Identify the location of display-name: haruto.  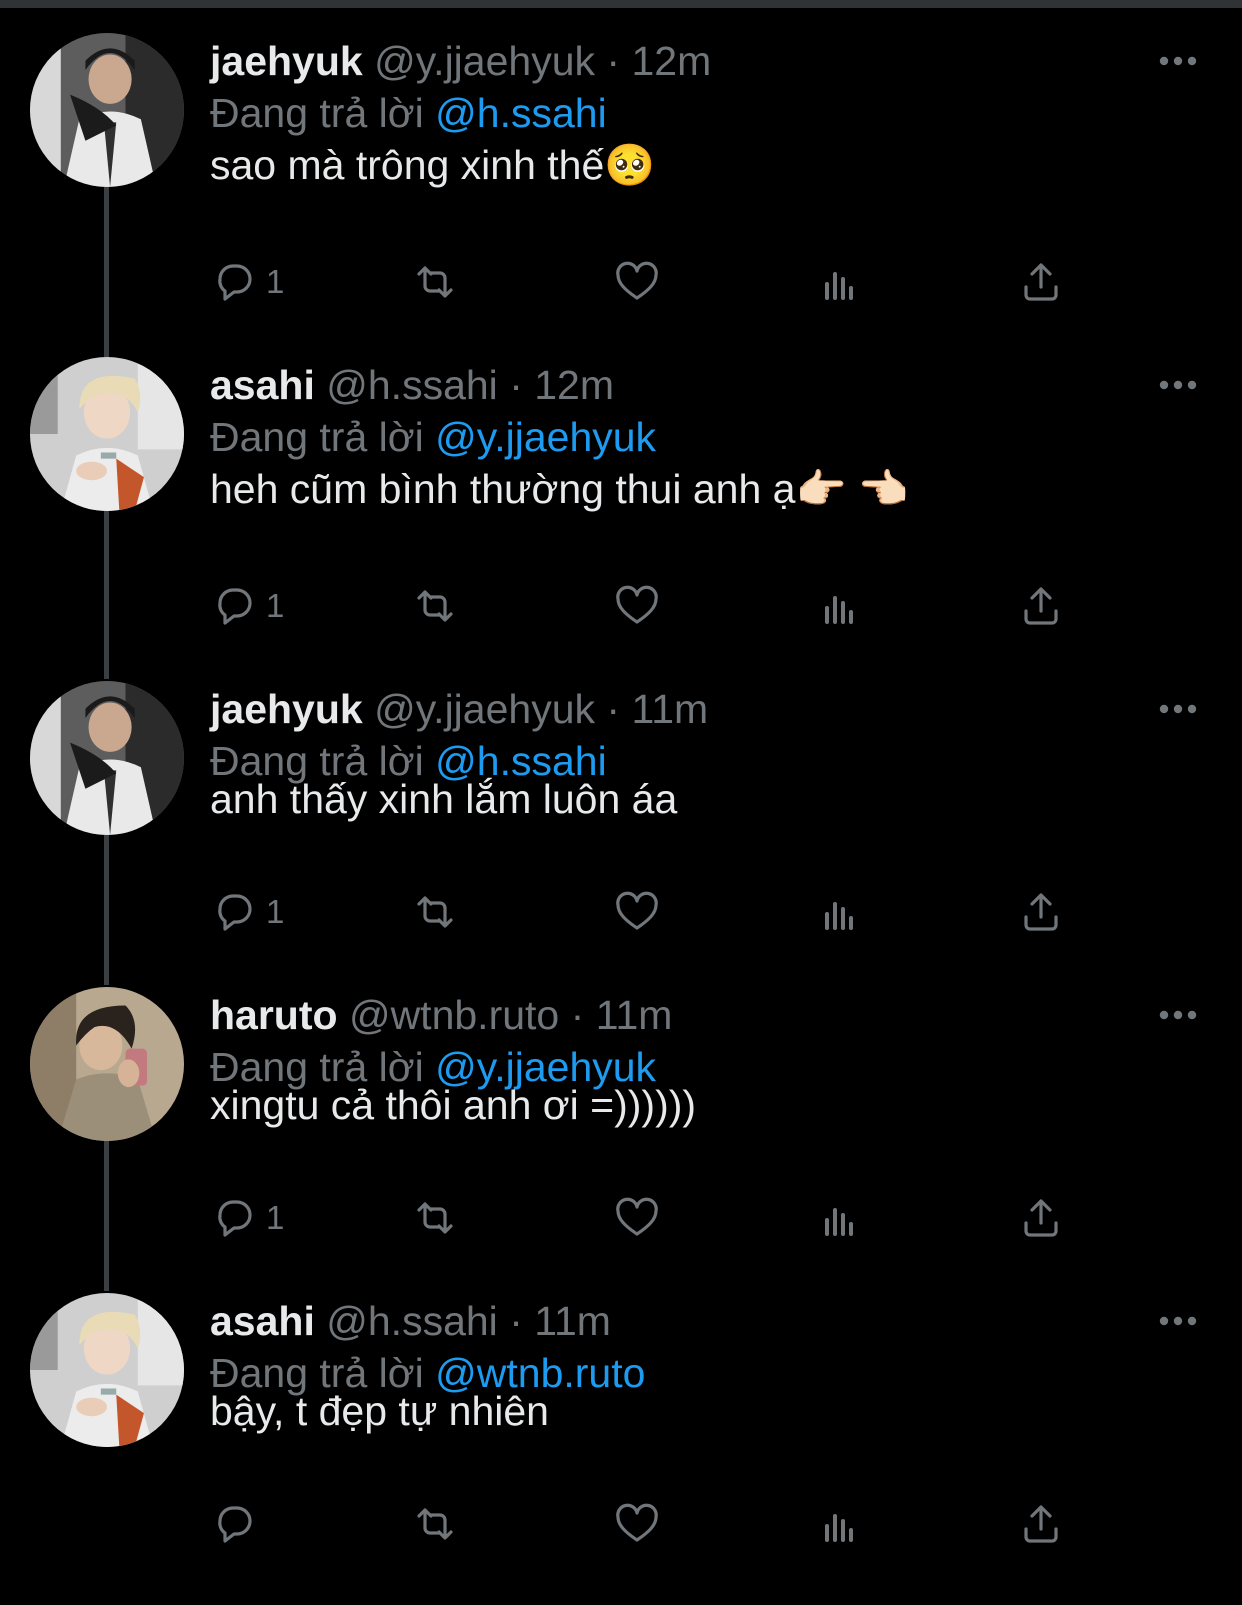
(274, 1015).